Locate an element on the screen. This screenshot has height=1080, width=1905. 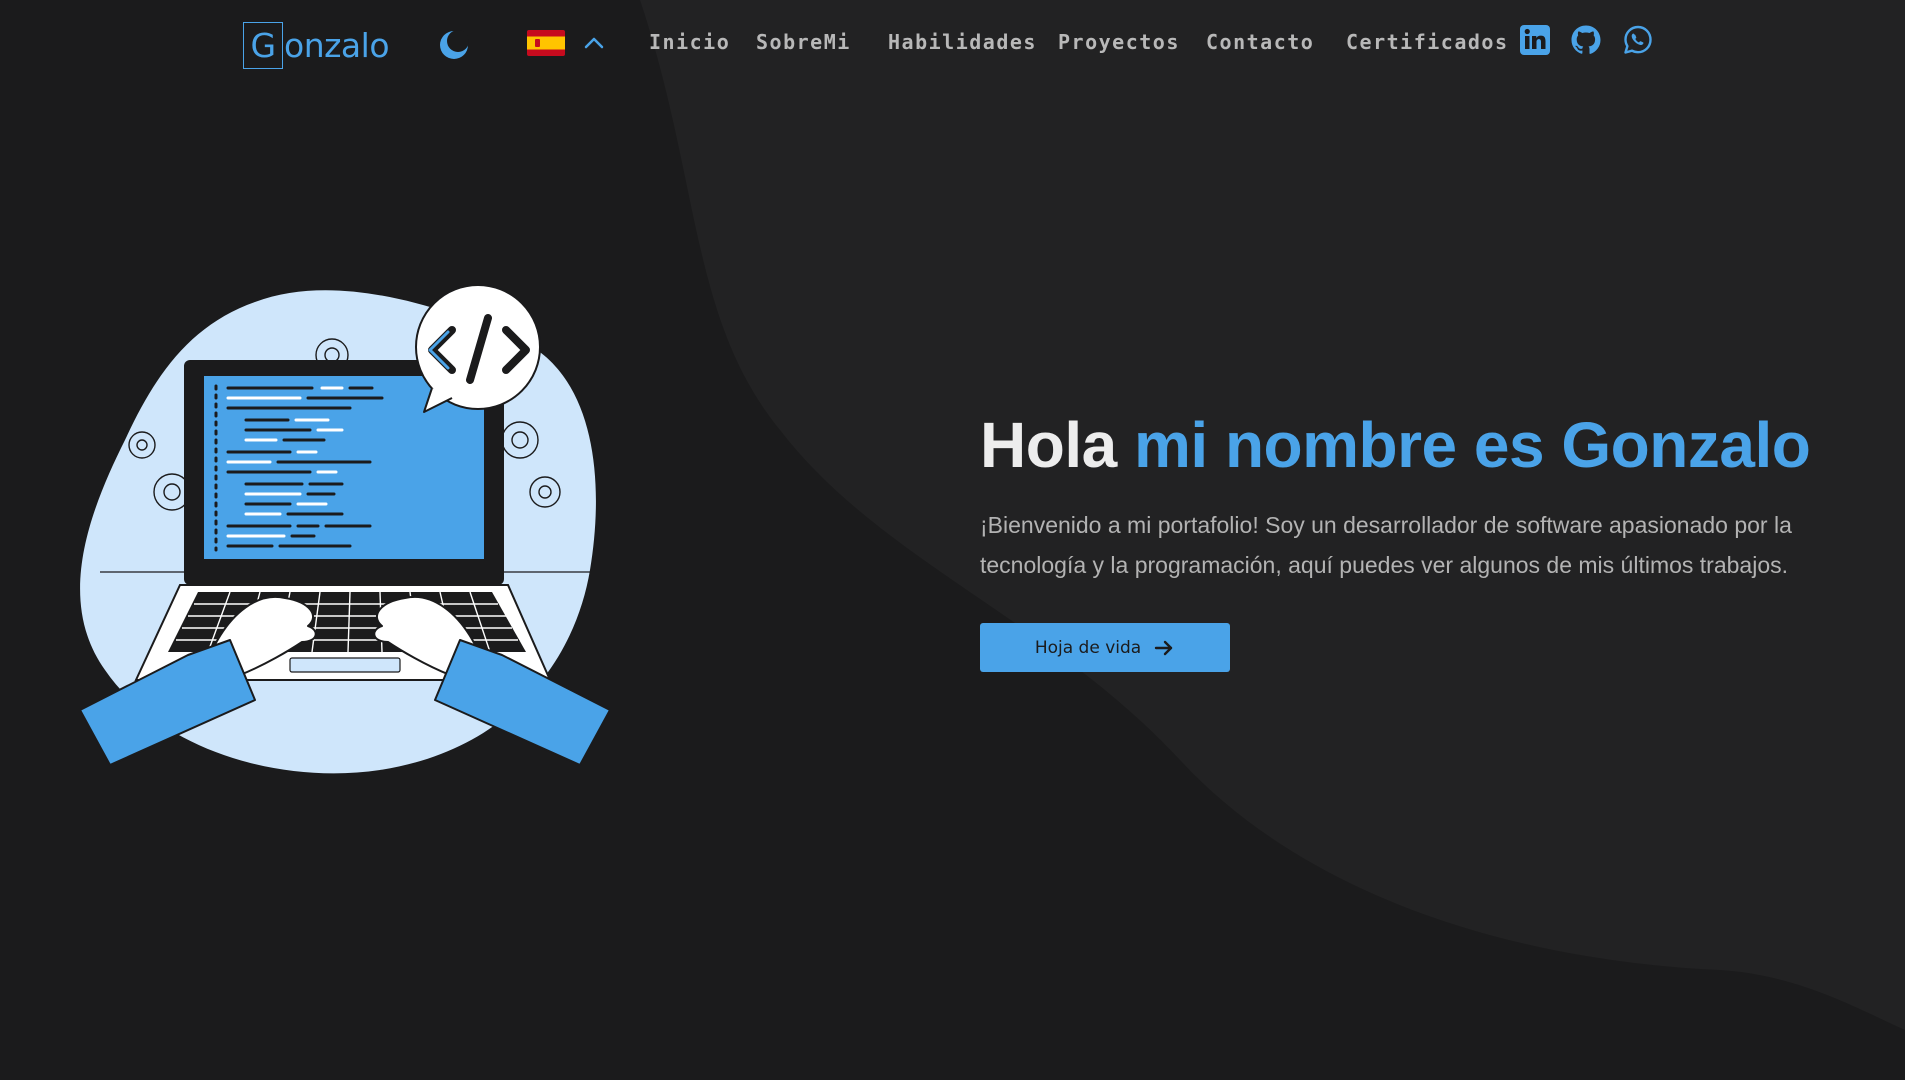
spain-flag-icon is located at coordinates (546, 43).